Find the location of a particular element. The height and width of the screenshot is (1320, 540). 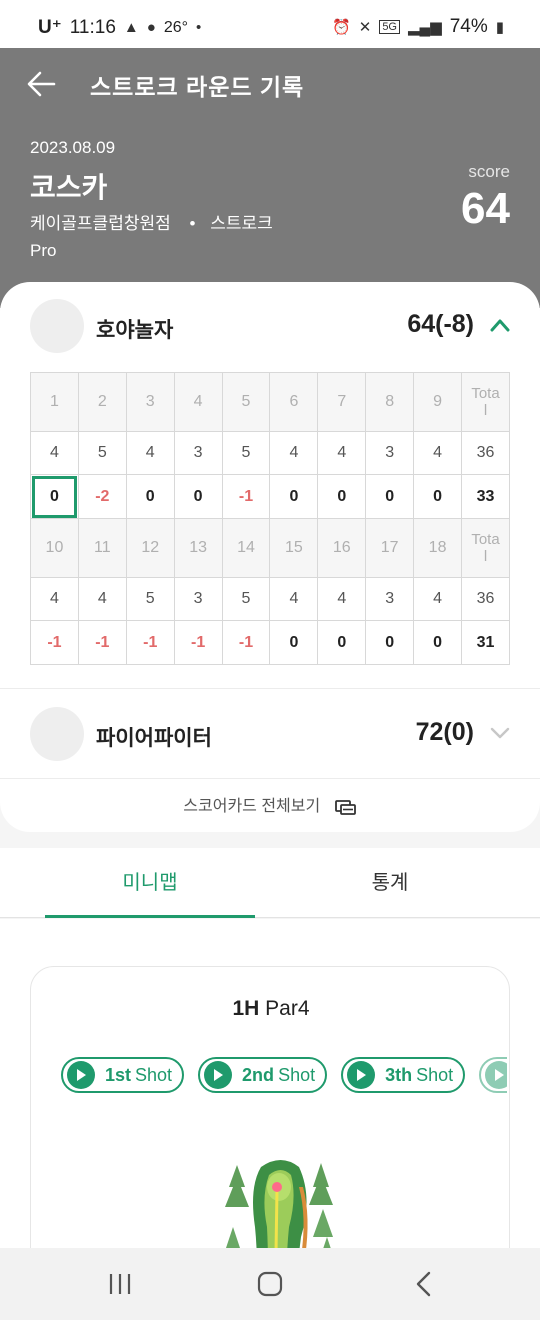

shot-list: 1st Shot 2nd Shot 3th Shot is located at coordinates (284, 1077).